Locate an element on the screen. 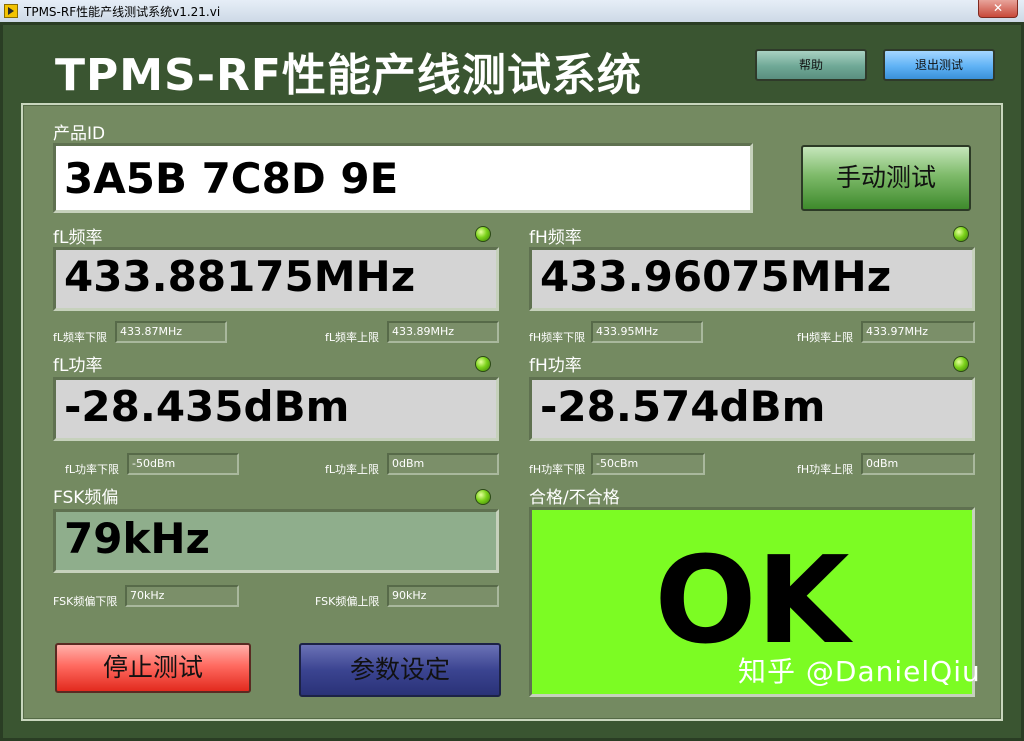 This screenshot has height=741, width=1024. fh-freq-status-led is located at coordinates (961, 234).